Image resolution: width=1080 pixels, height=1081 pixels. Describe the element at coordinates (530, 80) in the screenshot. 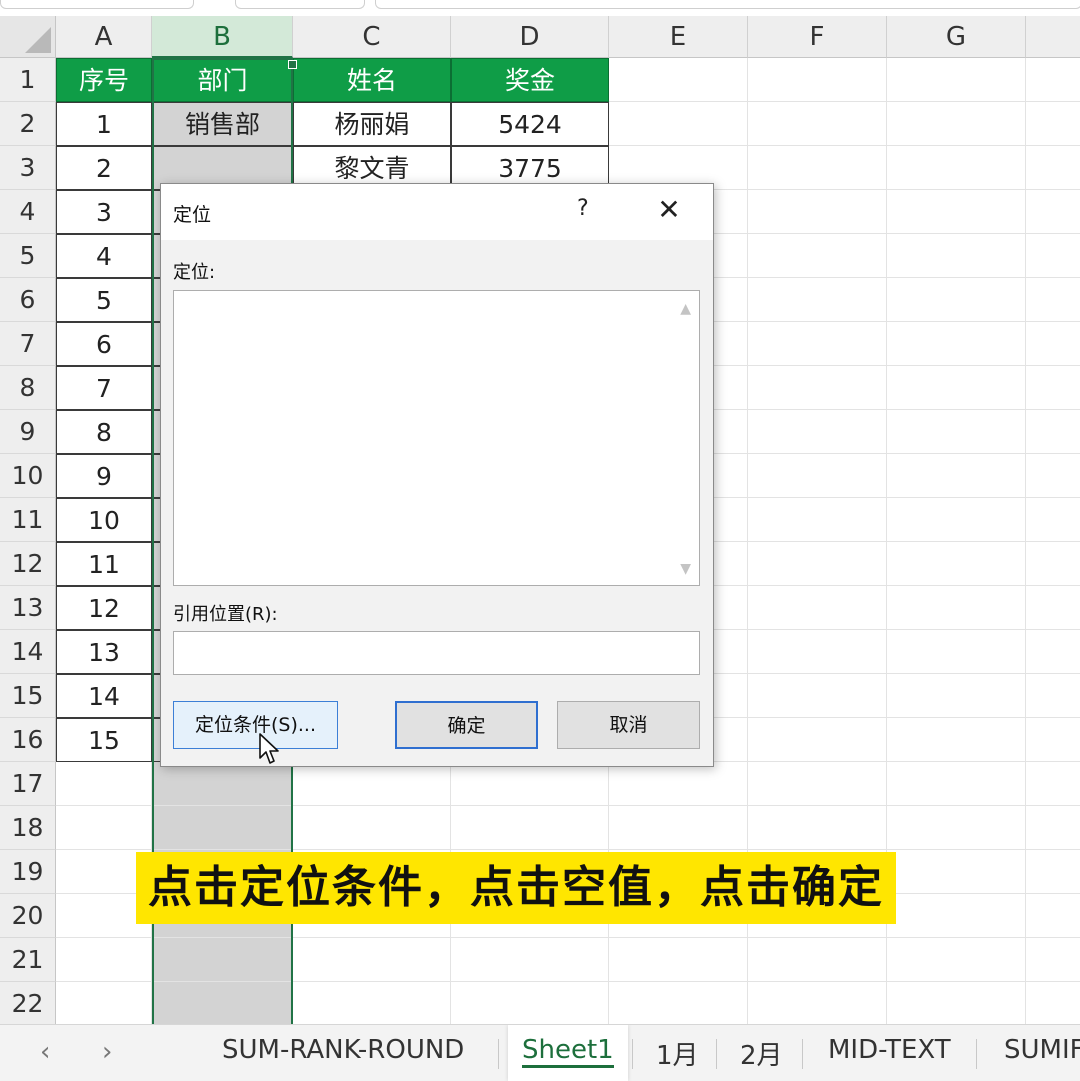

I see `cell-d1: 奖金` at that location.